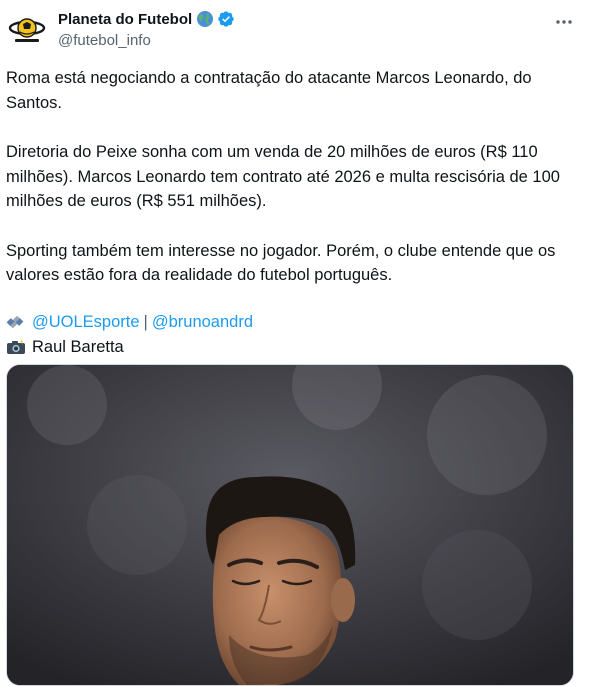 The width and height of the screenshot is (592, 686). Describe the element at coordinates (202, 322) in the screenshot. I see `mention-brunoandrd: @brunoandrd` at that location.